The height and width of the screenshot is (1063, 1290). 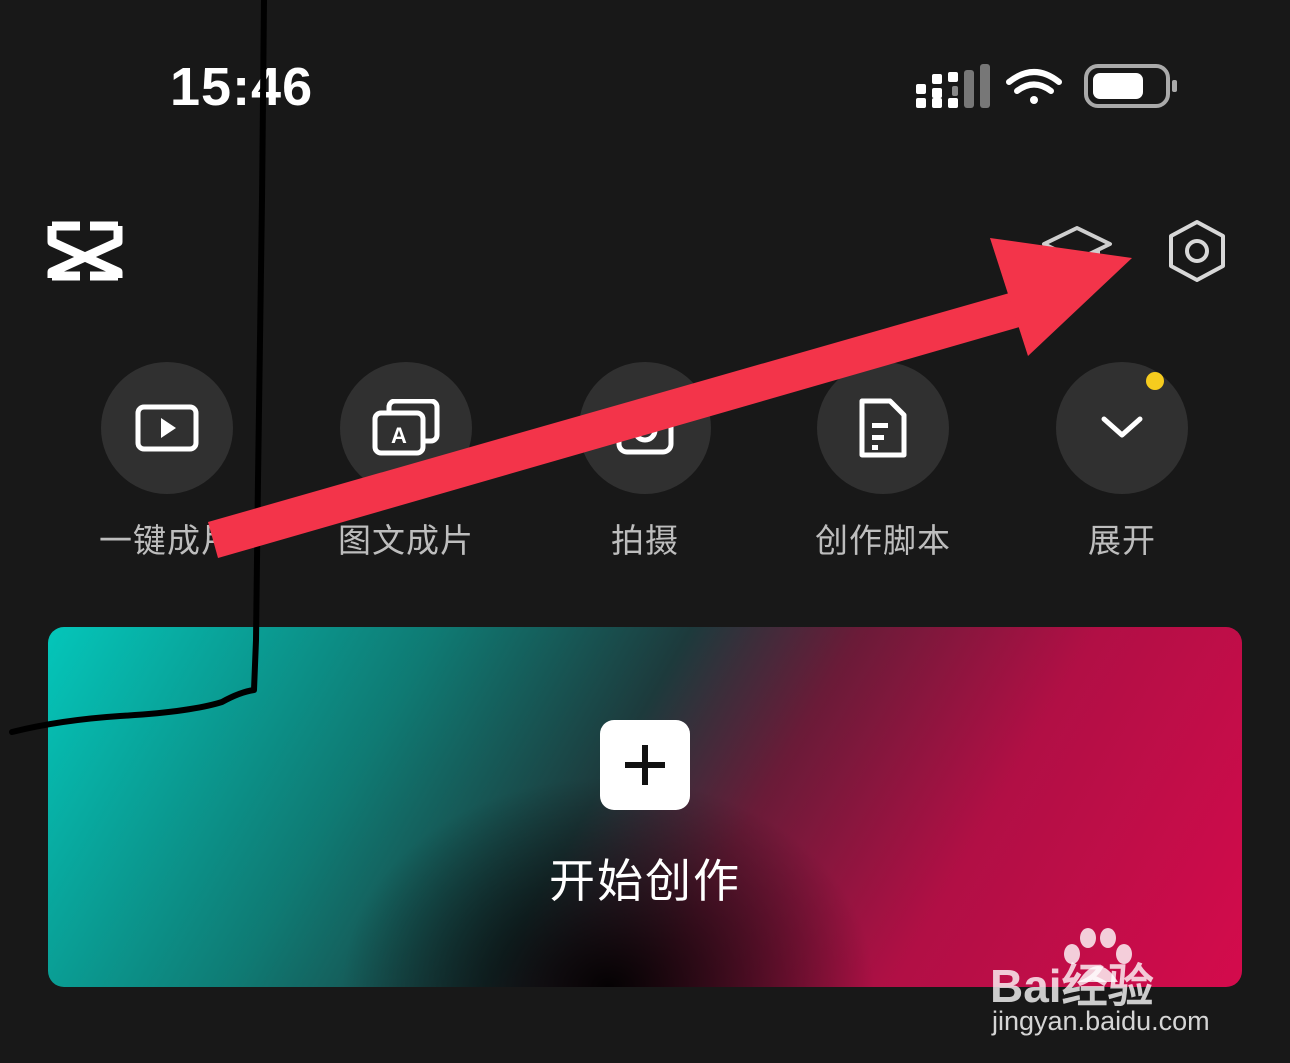 What do you see at coordinates (883, 540) in the screenshot?
I see `tool-label: 创作脚本` at bounding box center [883, 540].